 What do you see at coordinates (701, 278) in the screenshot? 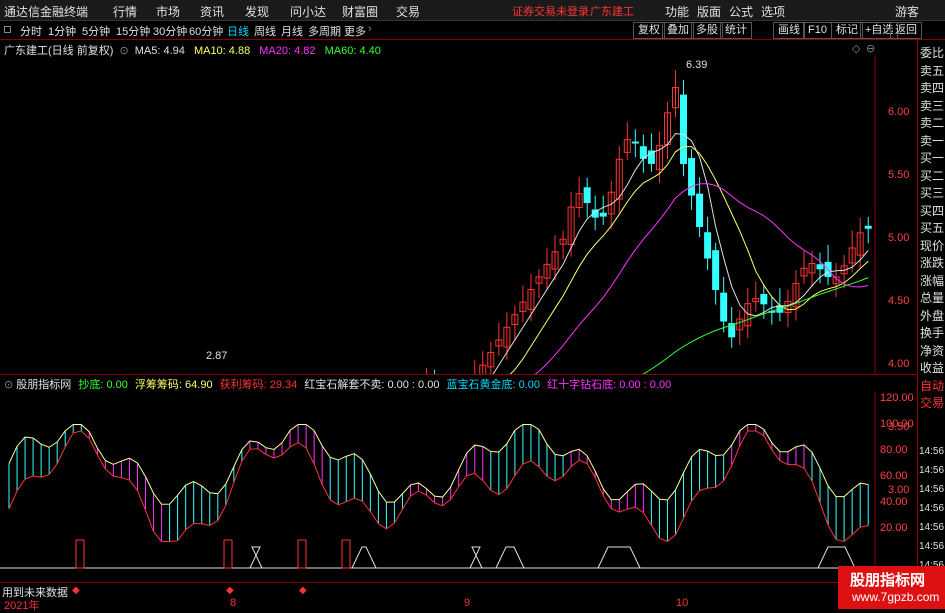
I see `ma-line` at bounding box center [701, 278].